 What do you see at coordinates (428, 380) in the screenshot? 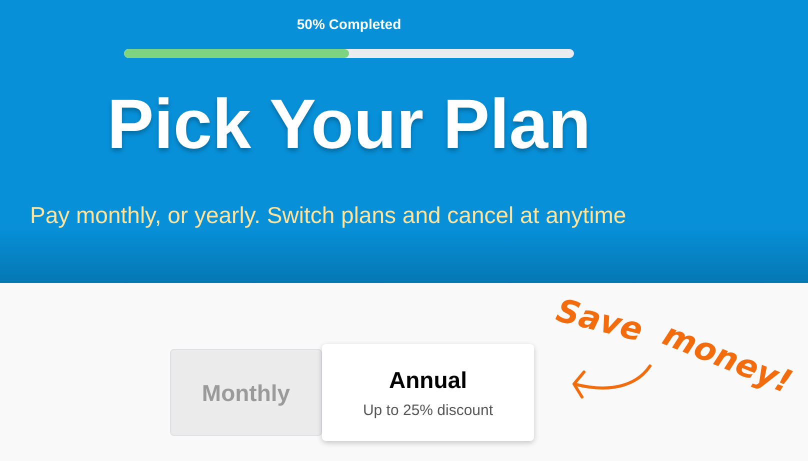
I see `plan-name: Annual` at bounding box center [428, 380].